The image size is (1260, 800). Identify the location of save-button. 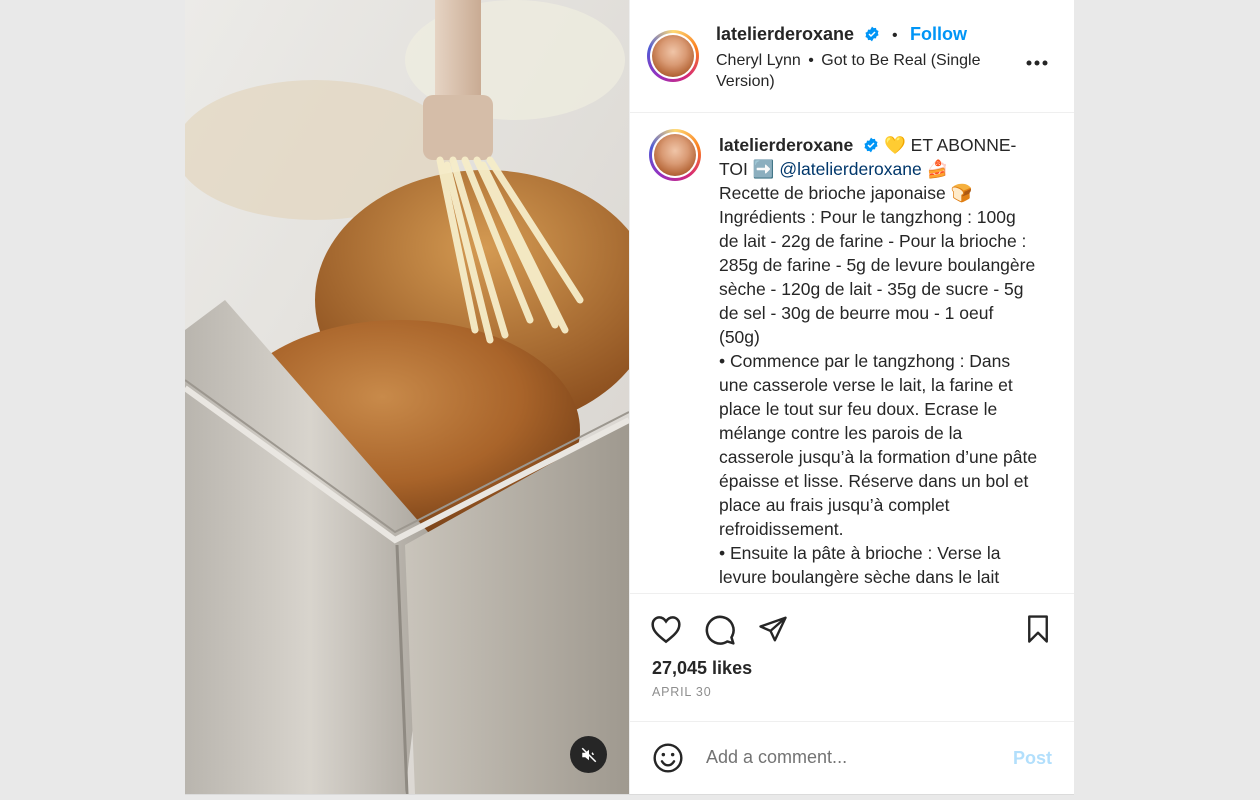
(1038, 631).